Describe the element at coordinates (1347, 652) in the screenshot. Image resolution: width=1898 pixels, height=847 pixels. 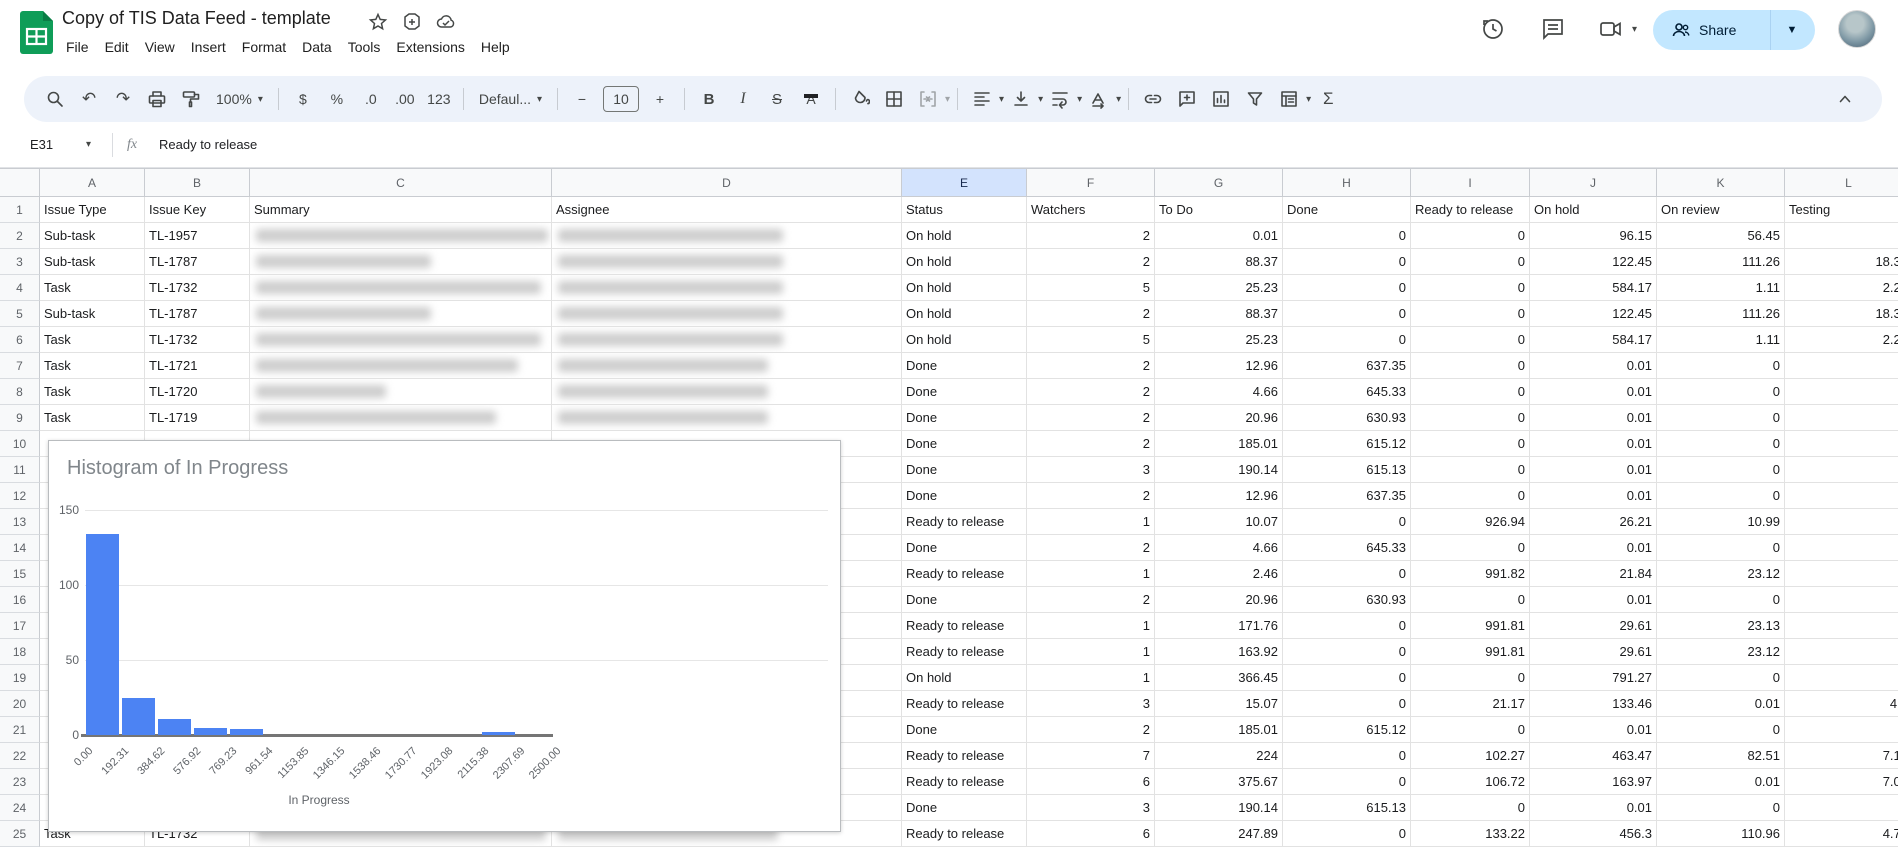
I see `cell-H18: 0` at that location.